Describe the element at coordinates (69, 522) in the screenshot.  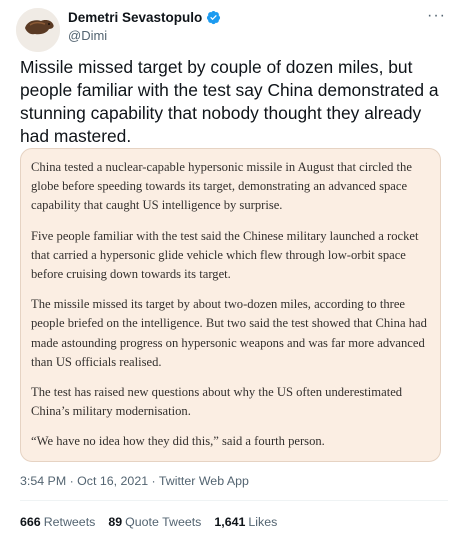
I see `retweets-label: Retweets` at that location.